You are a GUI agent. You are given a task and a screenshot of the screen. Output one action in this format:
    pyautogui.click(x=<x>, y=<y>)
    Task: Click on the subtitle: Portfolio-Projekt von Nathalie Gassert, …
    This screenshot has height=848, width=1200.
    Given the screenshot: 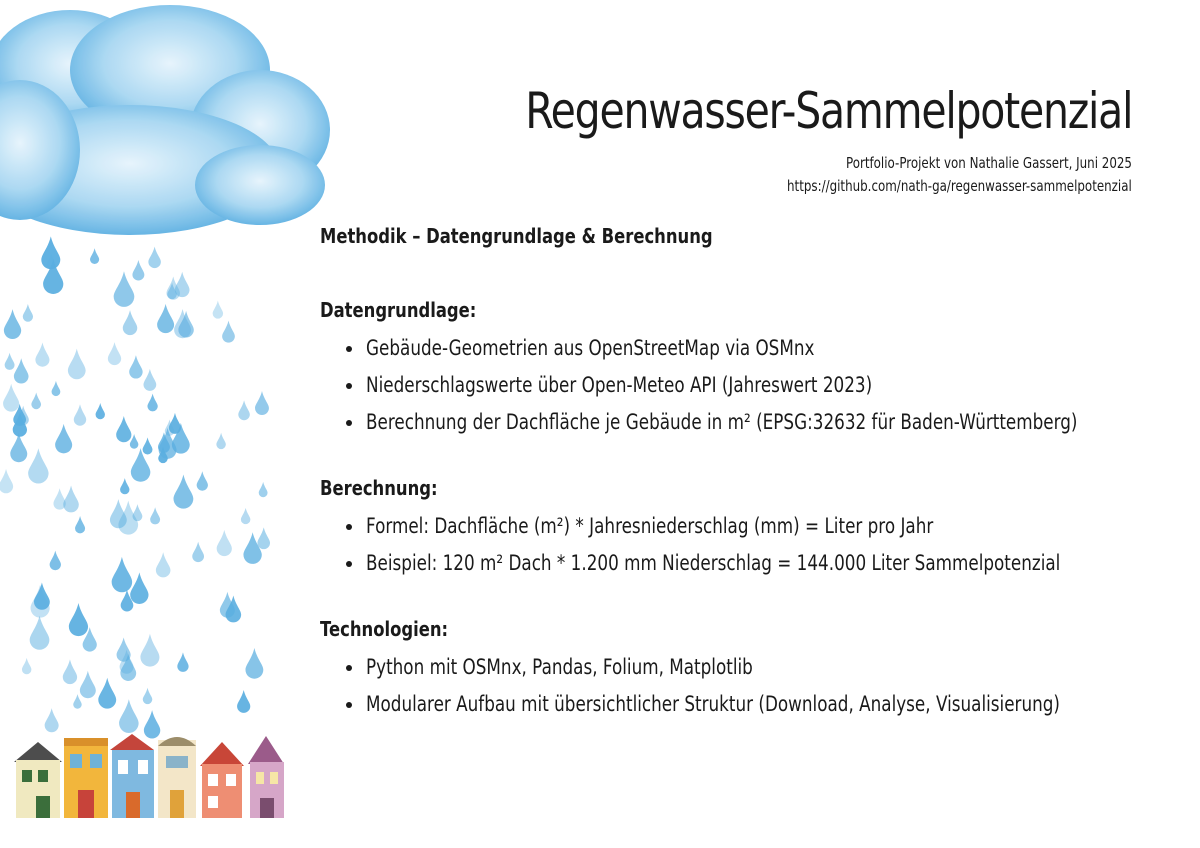 What is the action you would take?
    pyautogui.click(x=989, y=163)
    